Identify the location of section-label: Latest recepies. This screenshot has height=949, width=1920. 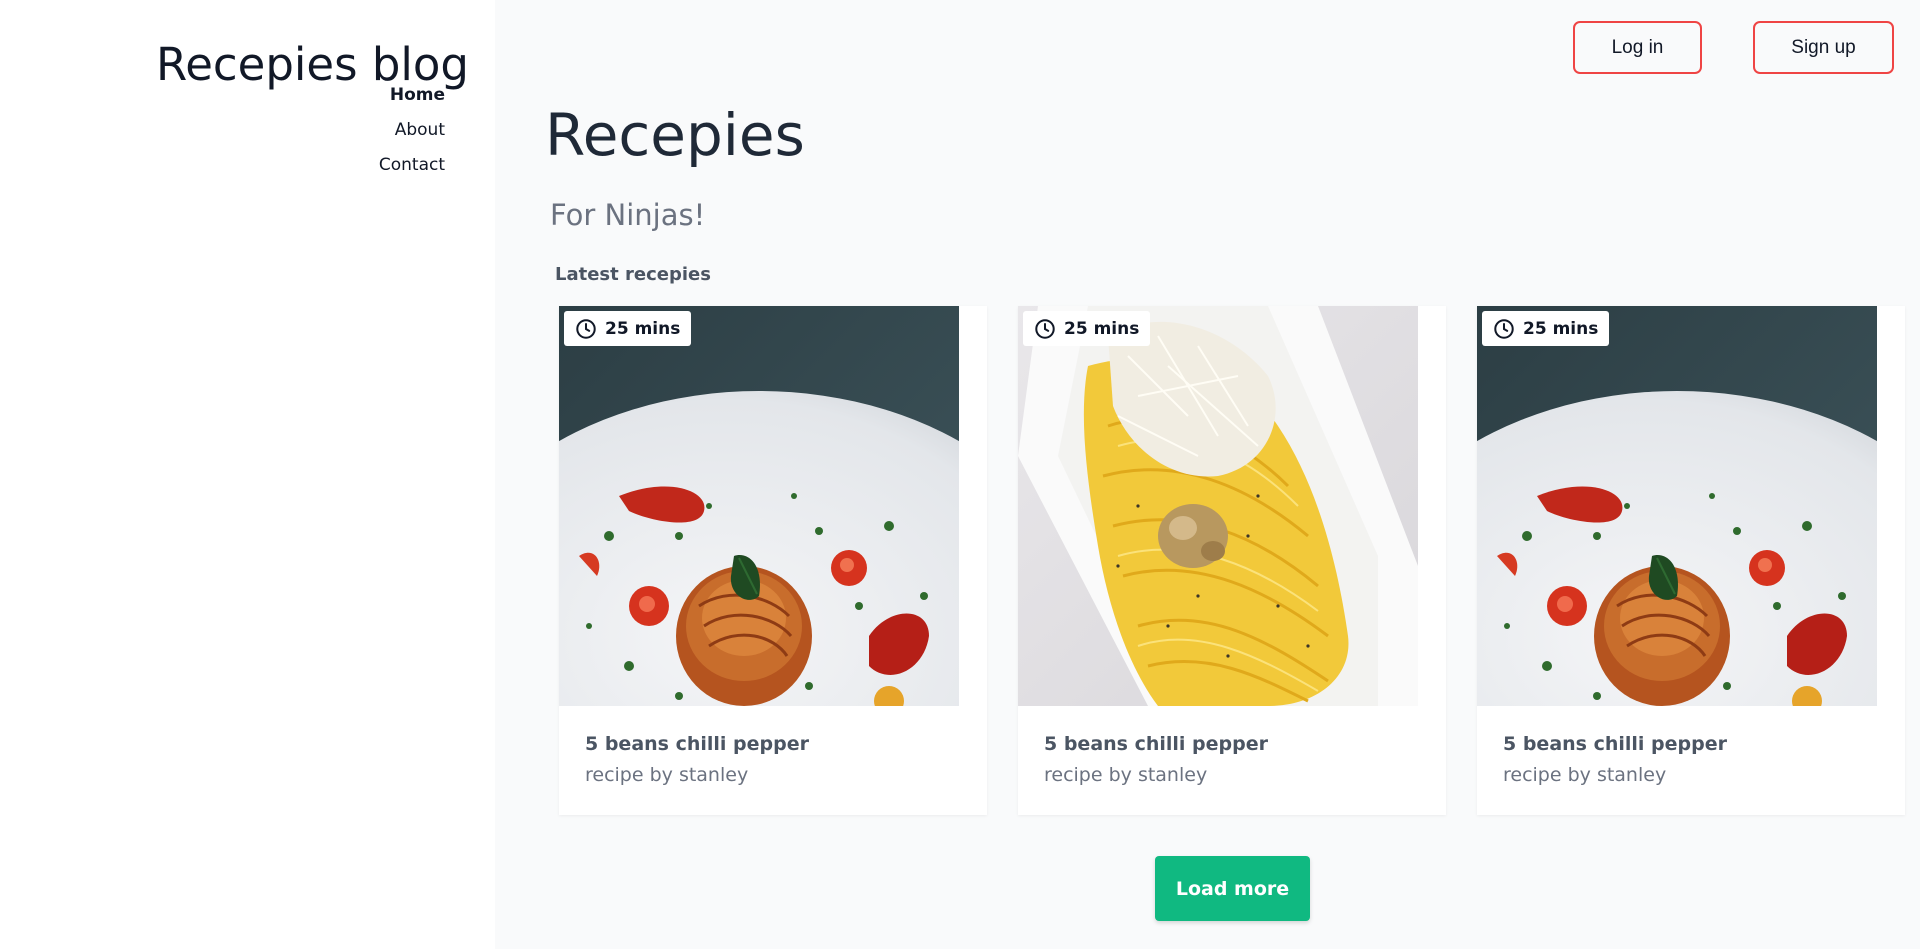
(633, 274).